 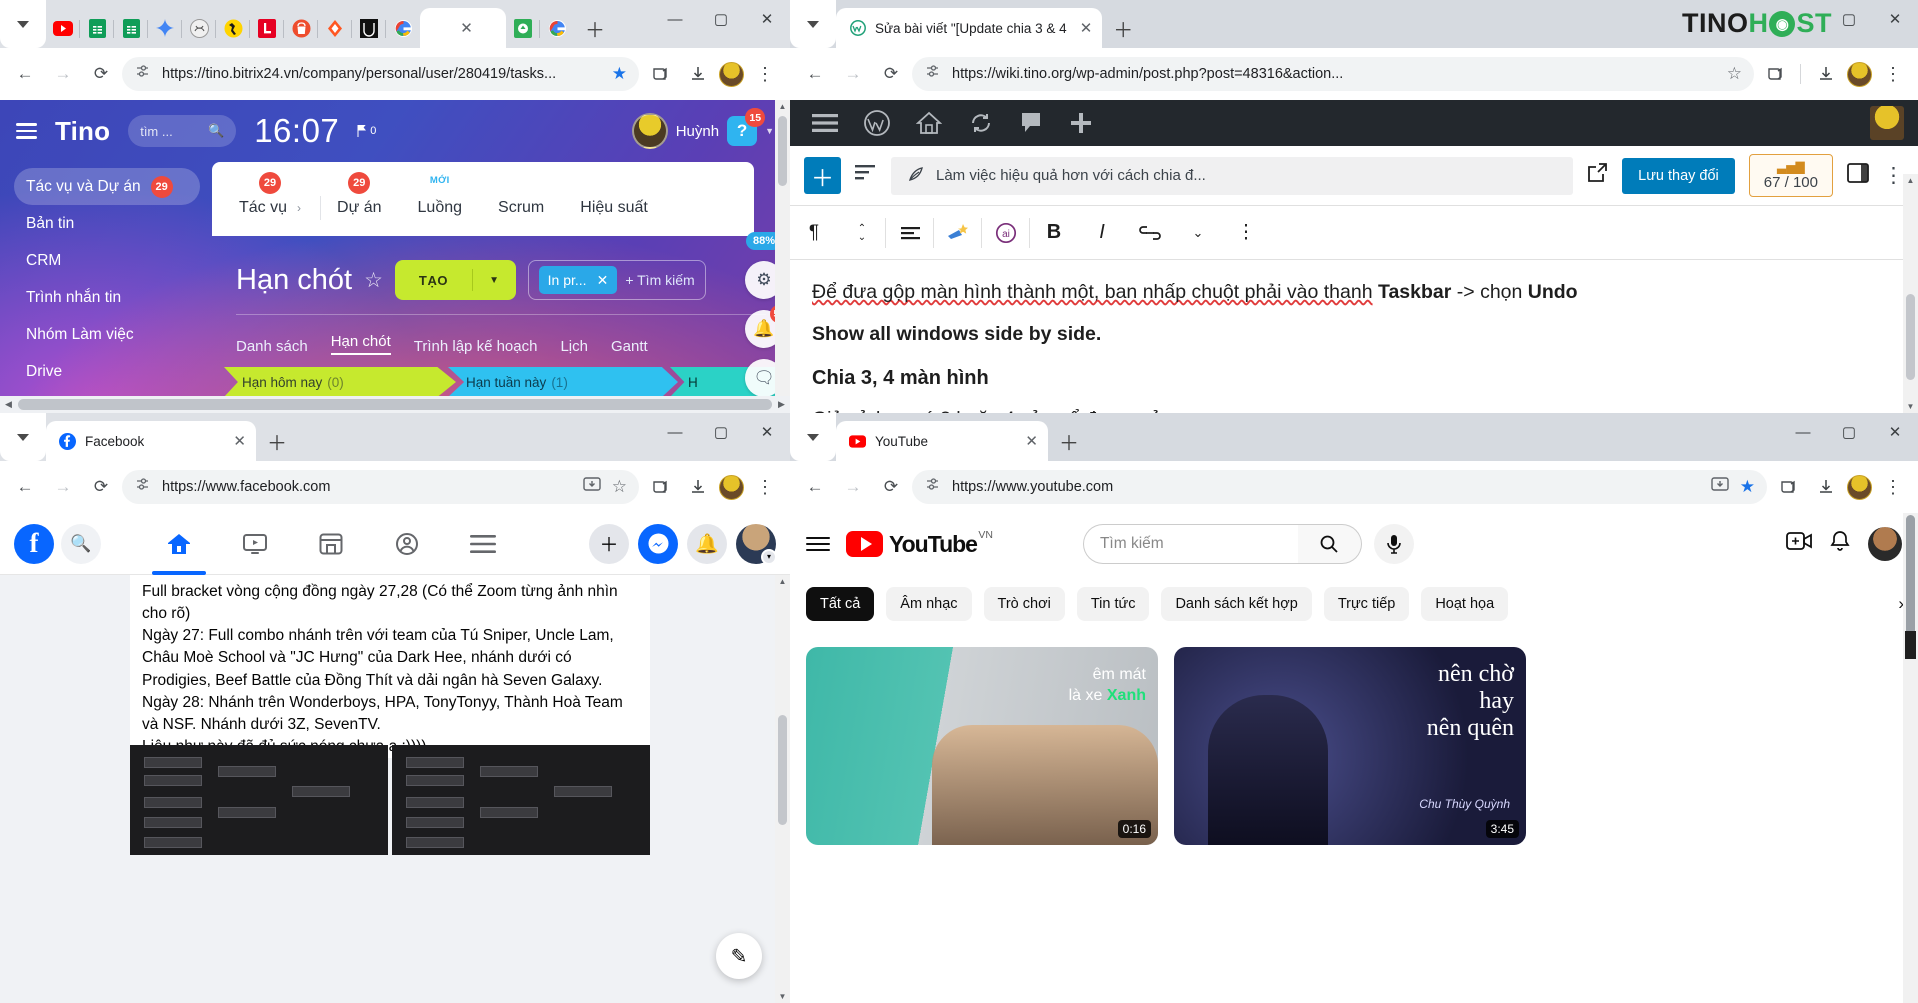 What do you see at coordinates (81, 543) in the screenshot?
I see `search-icon: 🔍` at bounding box center [81, 543].